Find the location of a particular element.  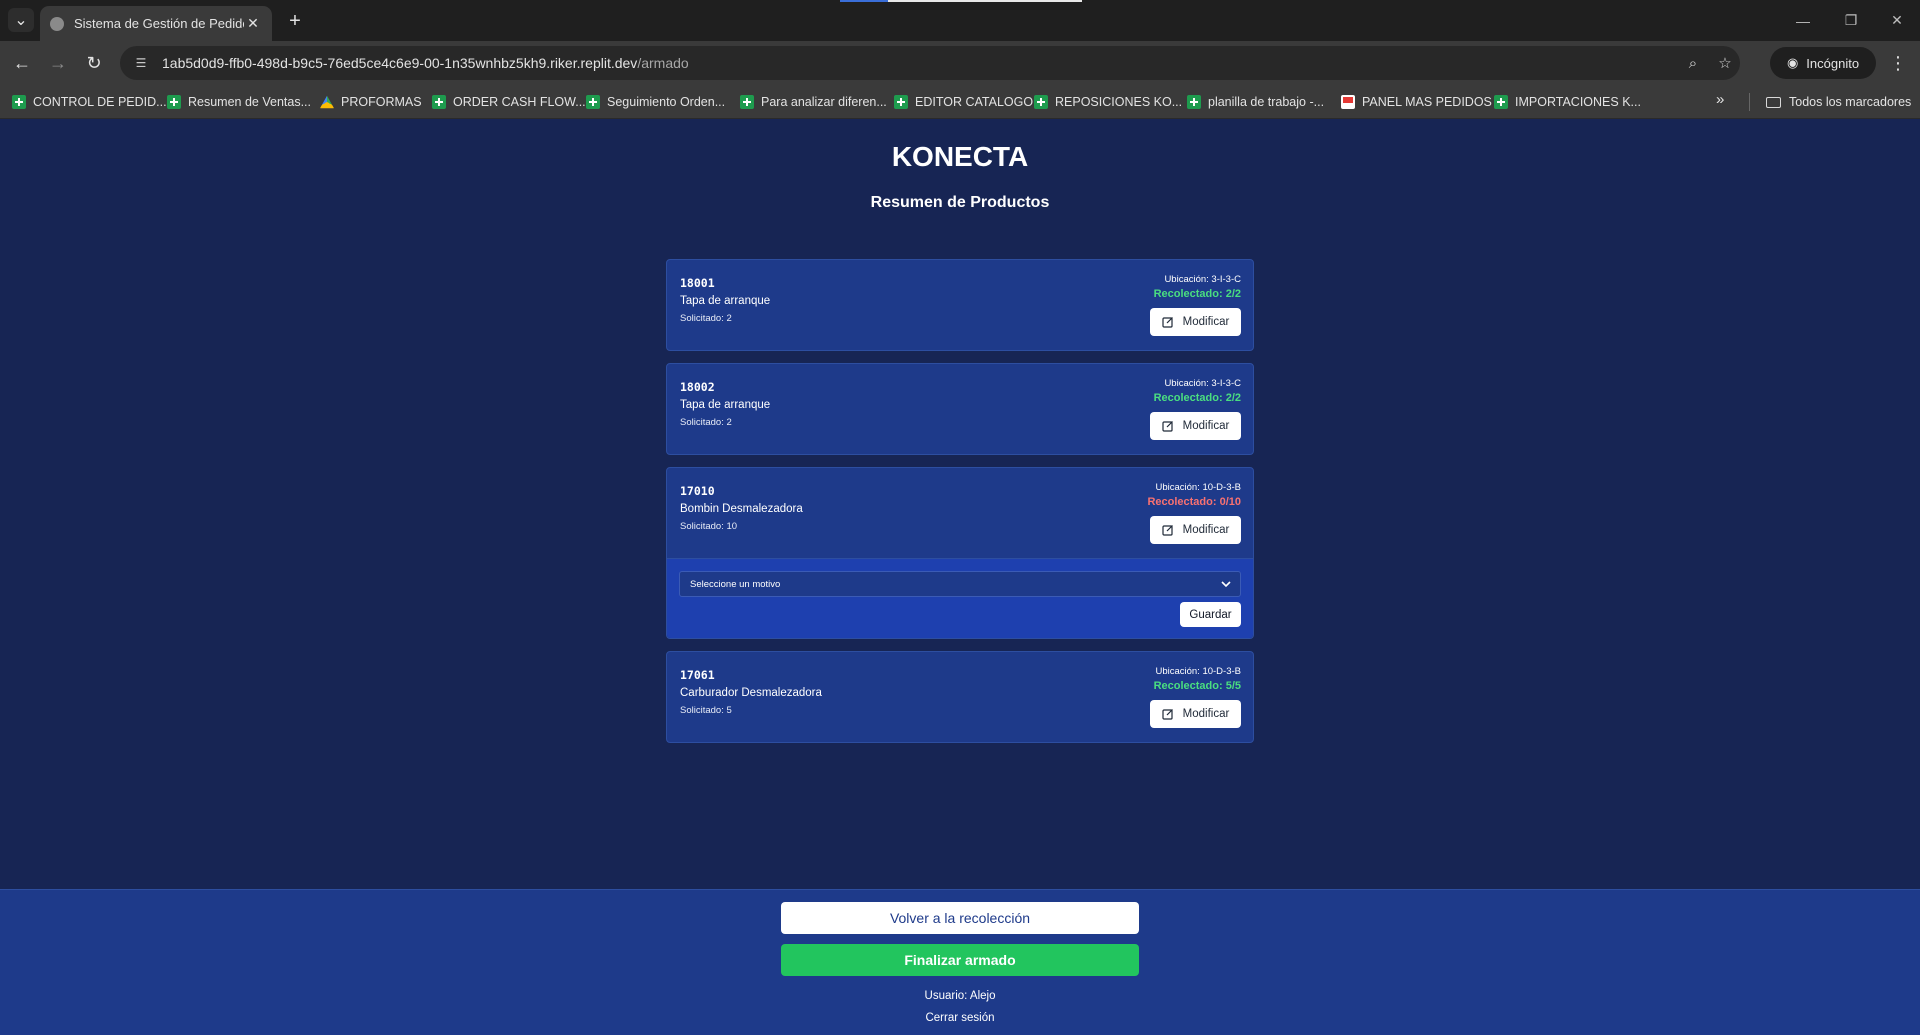

save-button: Guardar is located at coordinates (1210, 614).